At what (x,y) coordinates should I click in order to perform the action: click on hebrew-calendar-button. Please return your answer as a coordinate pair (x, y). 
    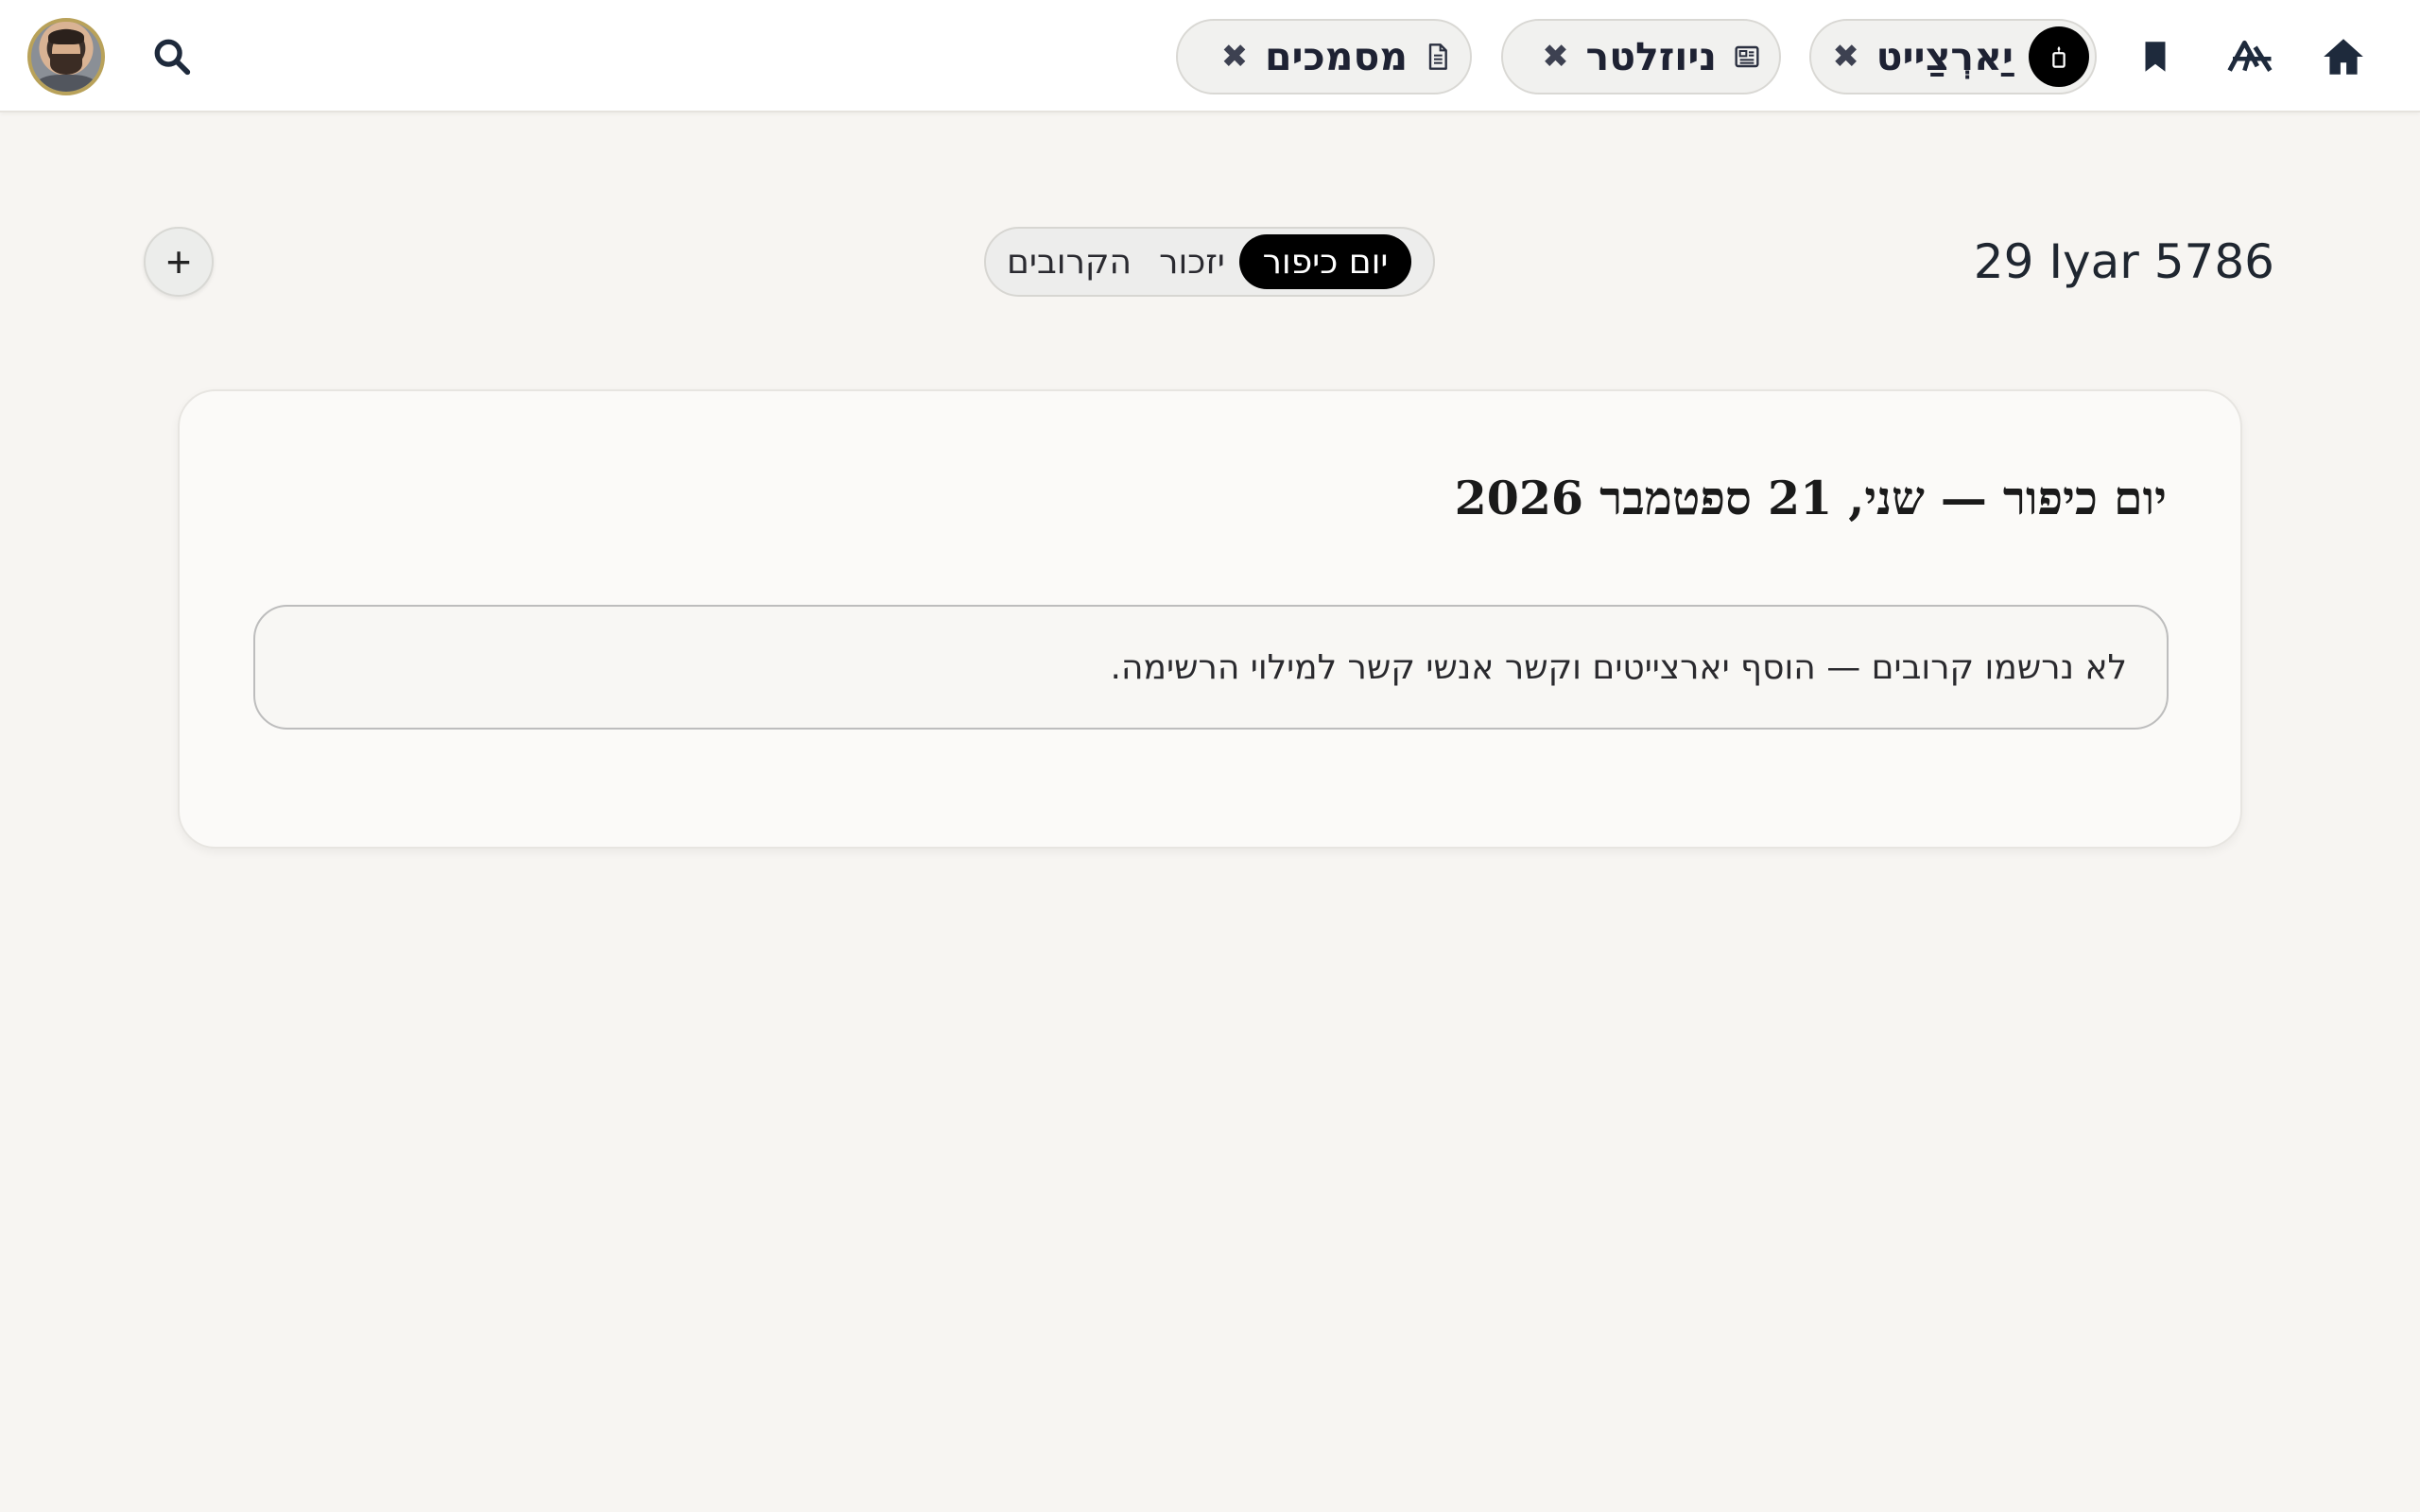
    Looking at the image, I should click on (2250, 56).